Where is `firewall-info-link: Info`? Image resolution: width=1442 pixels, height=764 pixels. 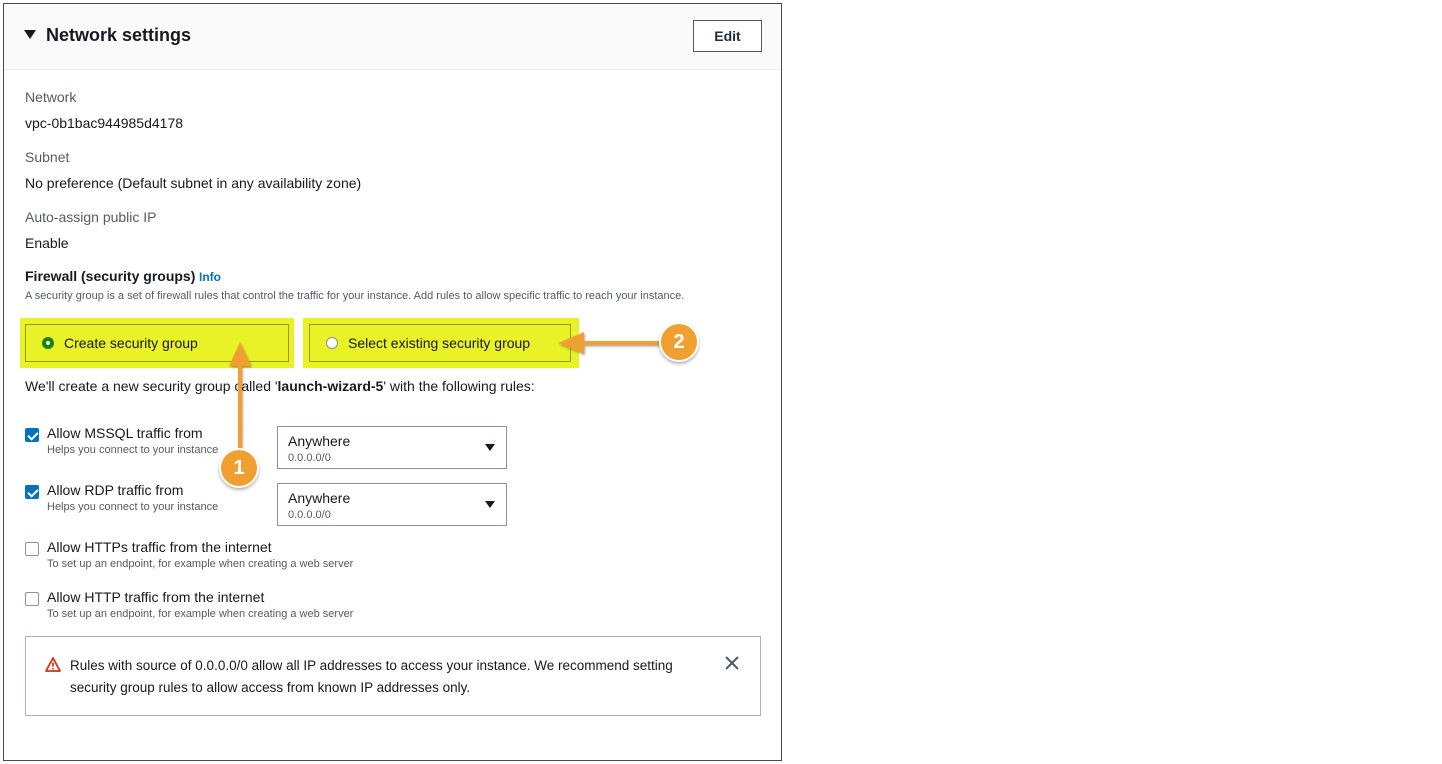
firewall-info-link: Info is located at coordinates (210, 277).